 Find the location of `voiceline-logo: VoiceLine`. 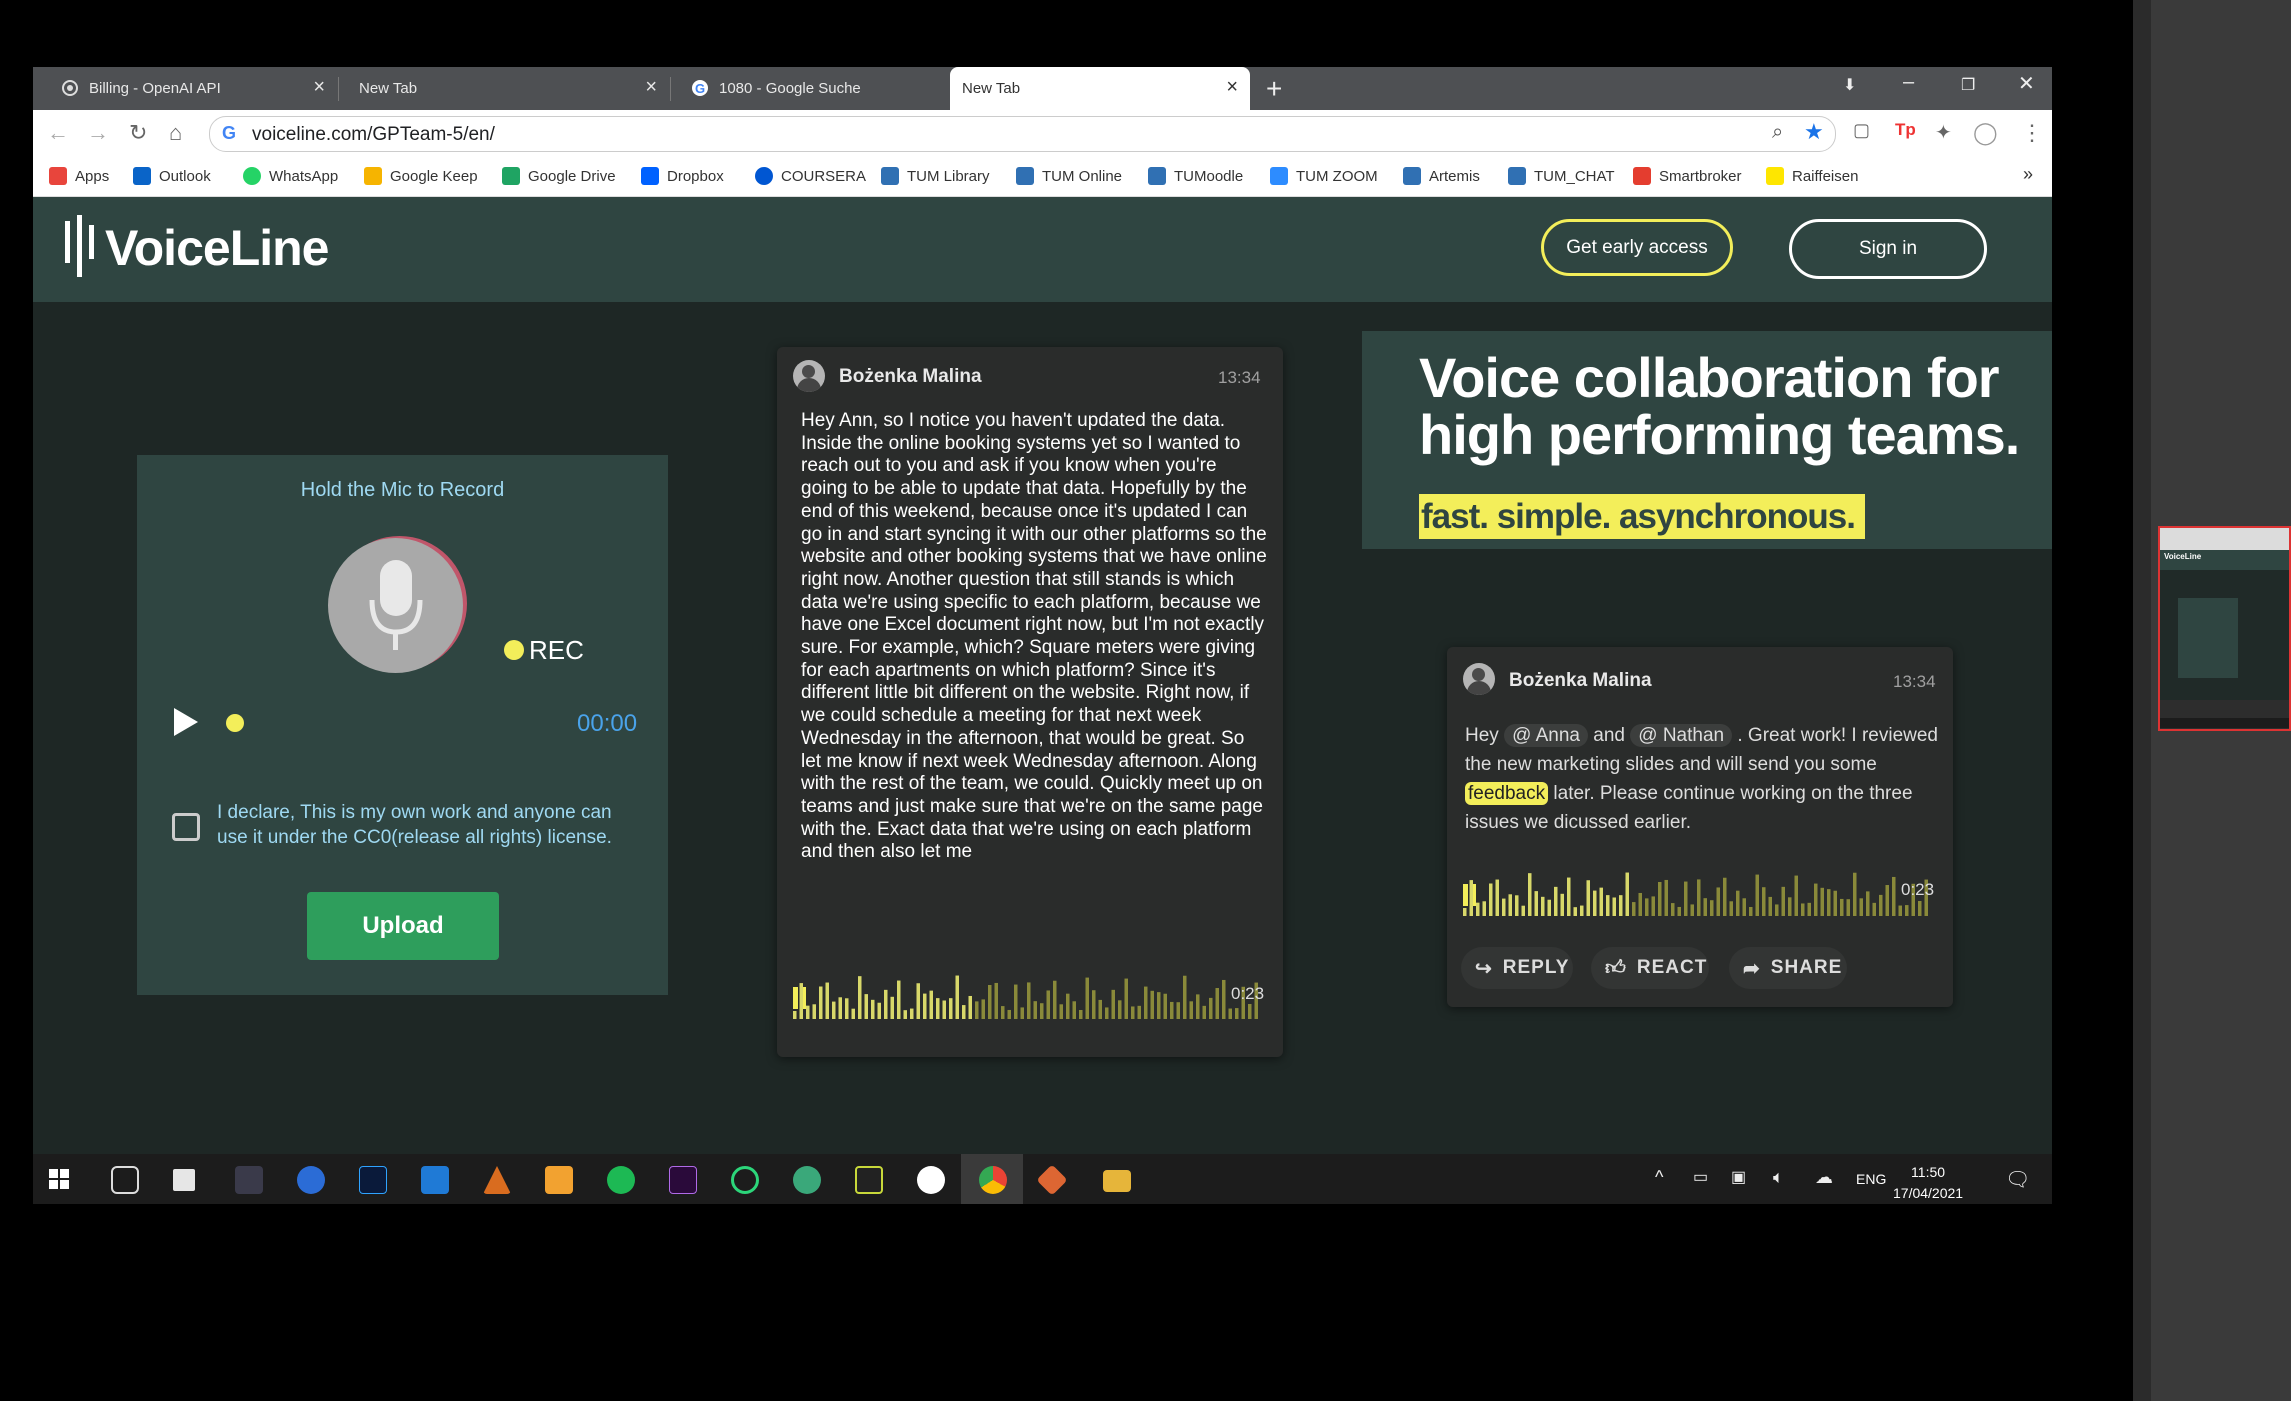

voiceline-logo: VoiceLine is located at coordinates (217, 248).